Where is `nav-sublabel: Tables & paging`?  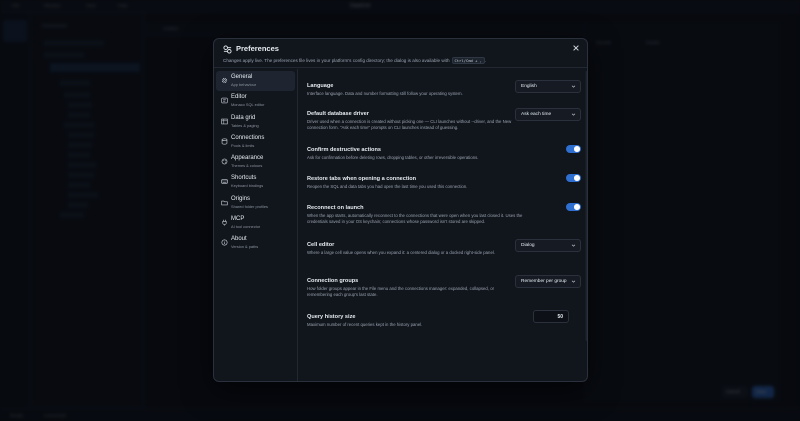 nav-sublabel: Tables & paging is located at coordinates (245, 125).